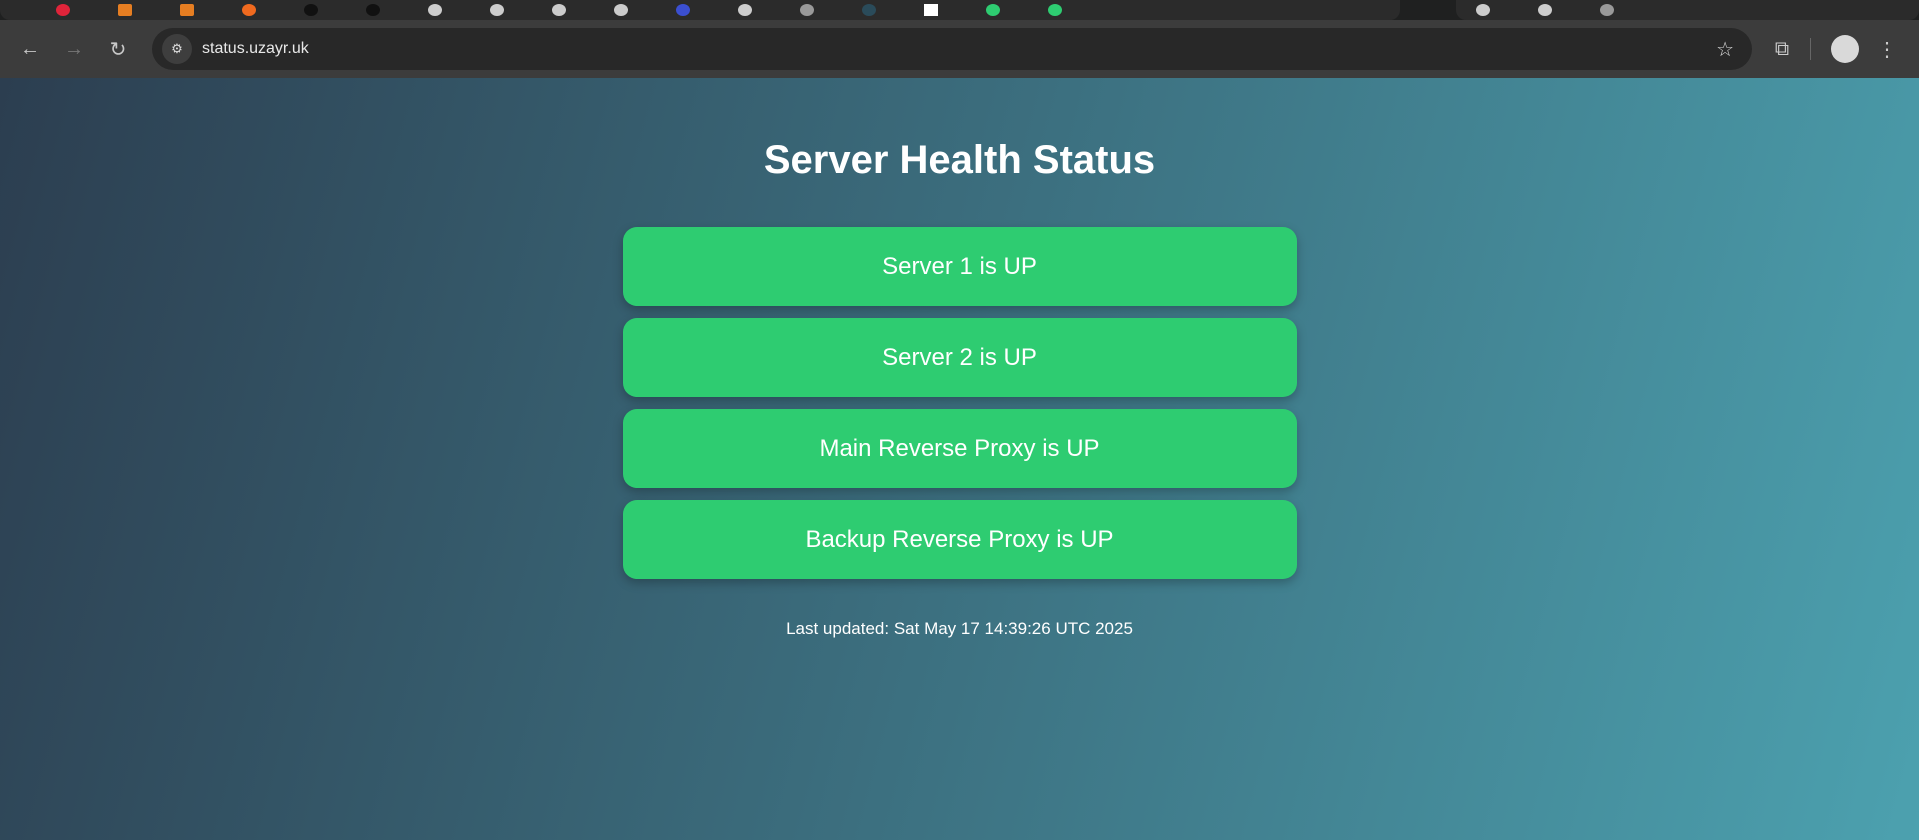 This screenshot has width=1919, height=840. Describe the element at coordinates (74, 49) in the screenshot. I see `arrow-right-icon: →` at that location.